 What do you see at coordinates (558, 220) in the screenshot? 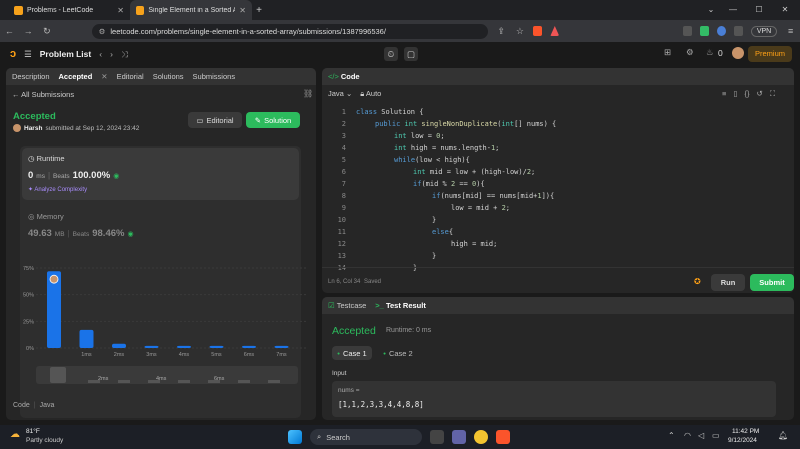
I see `code-line: 10}` at bounding box center [558, 220].